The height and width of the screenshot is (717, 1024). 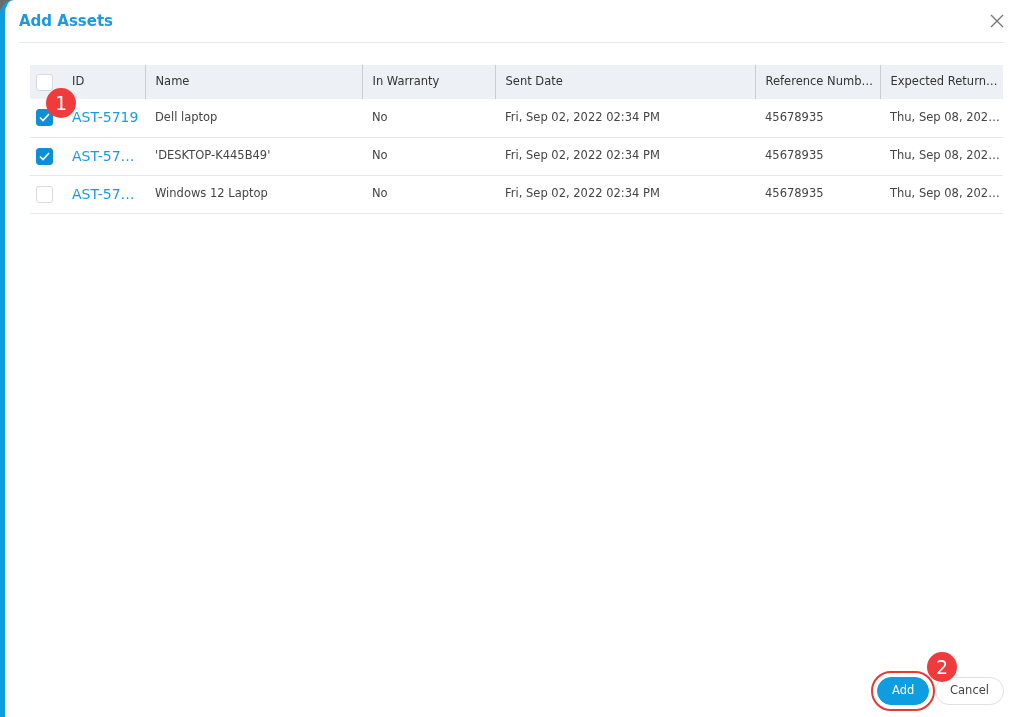 What do you see at coordinates (942, 667) in the screenshot?
I see `callout-badge: 2` at bounding box center [942, 667].